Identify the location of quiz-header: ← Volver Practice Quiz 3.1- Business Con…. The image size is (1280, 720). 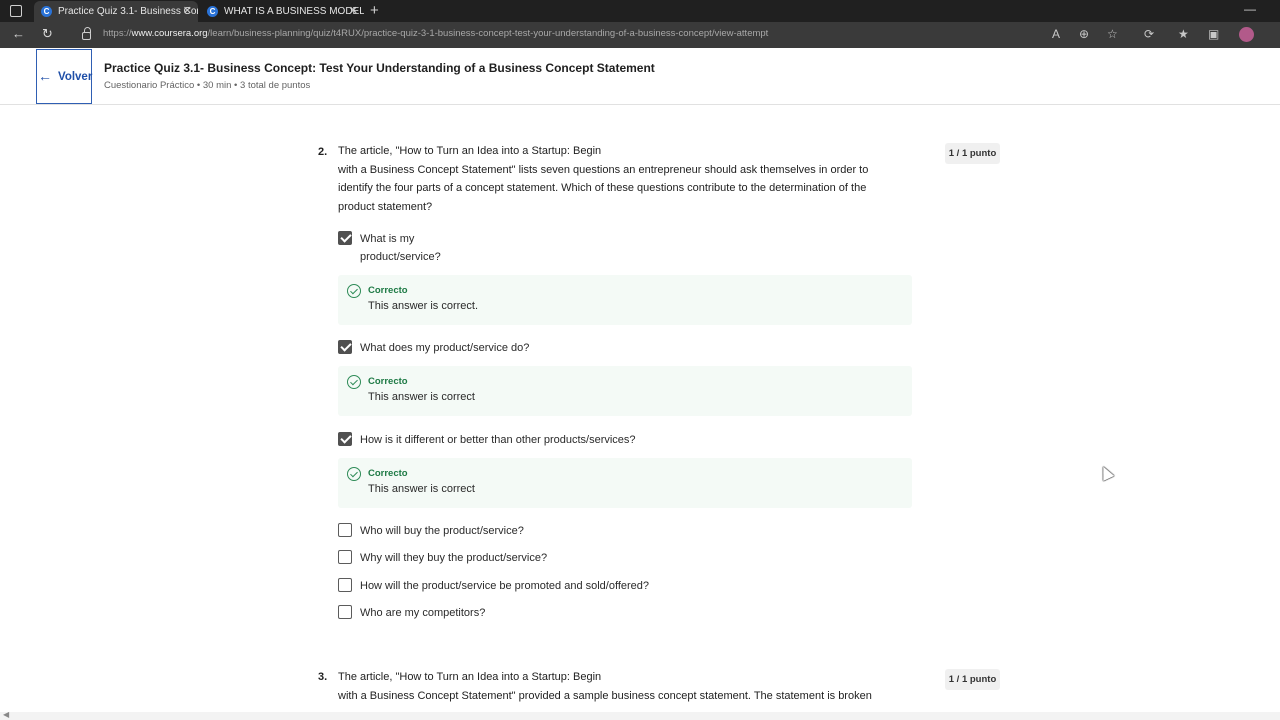
(640, 76).